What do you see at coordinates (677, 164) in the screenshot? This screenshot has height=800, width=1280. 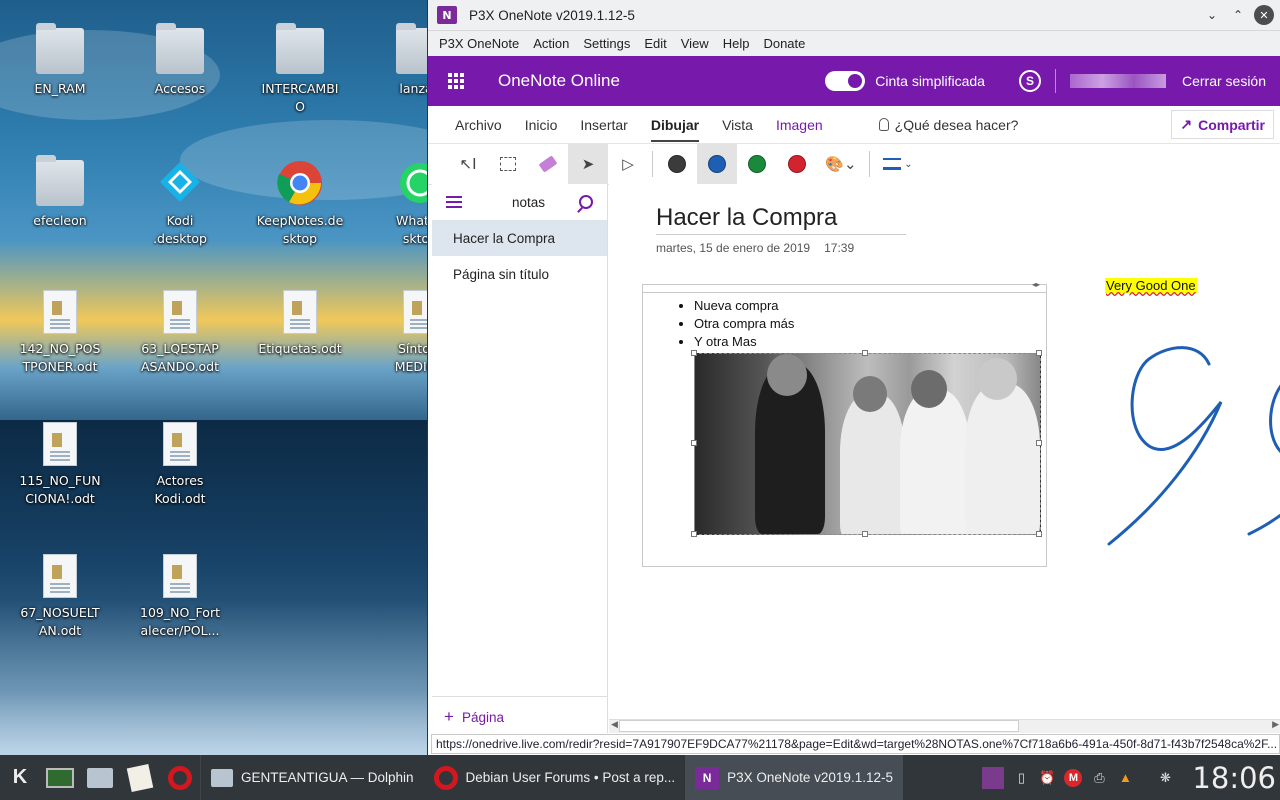 I see `pen-color-black` at bounding box center [677, 164].